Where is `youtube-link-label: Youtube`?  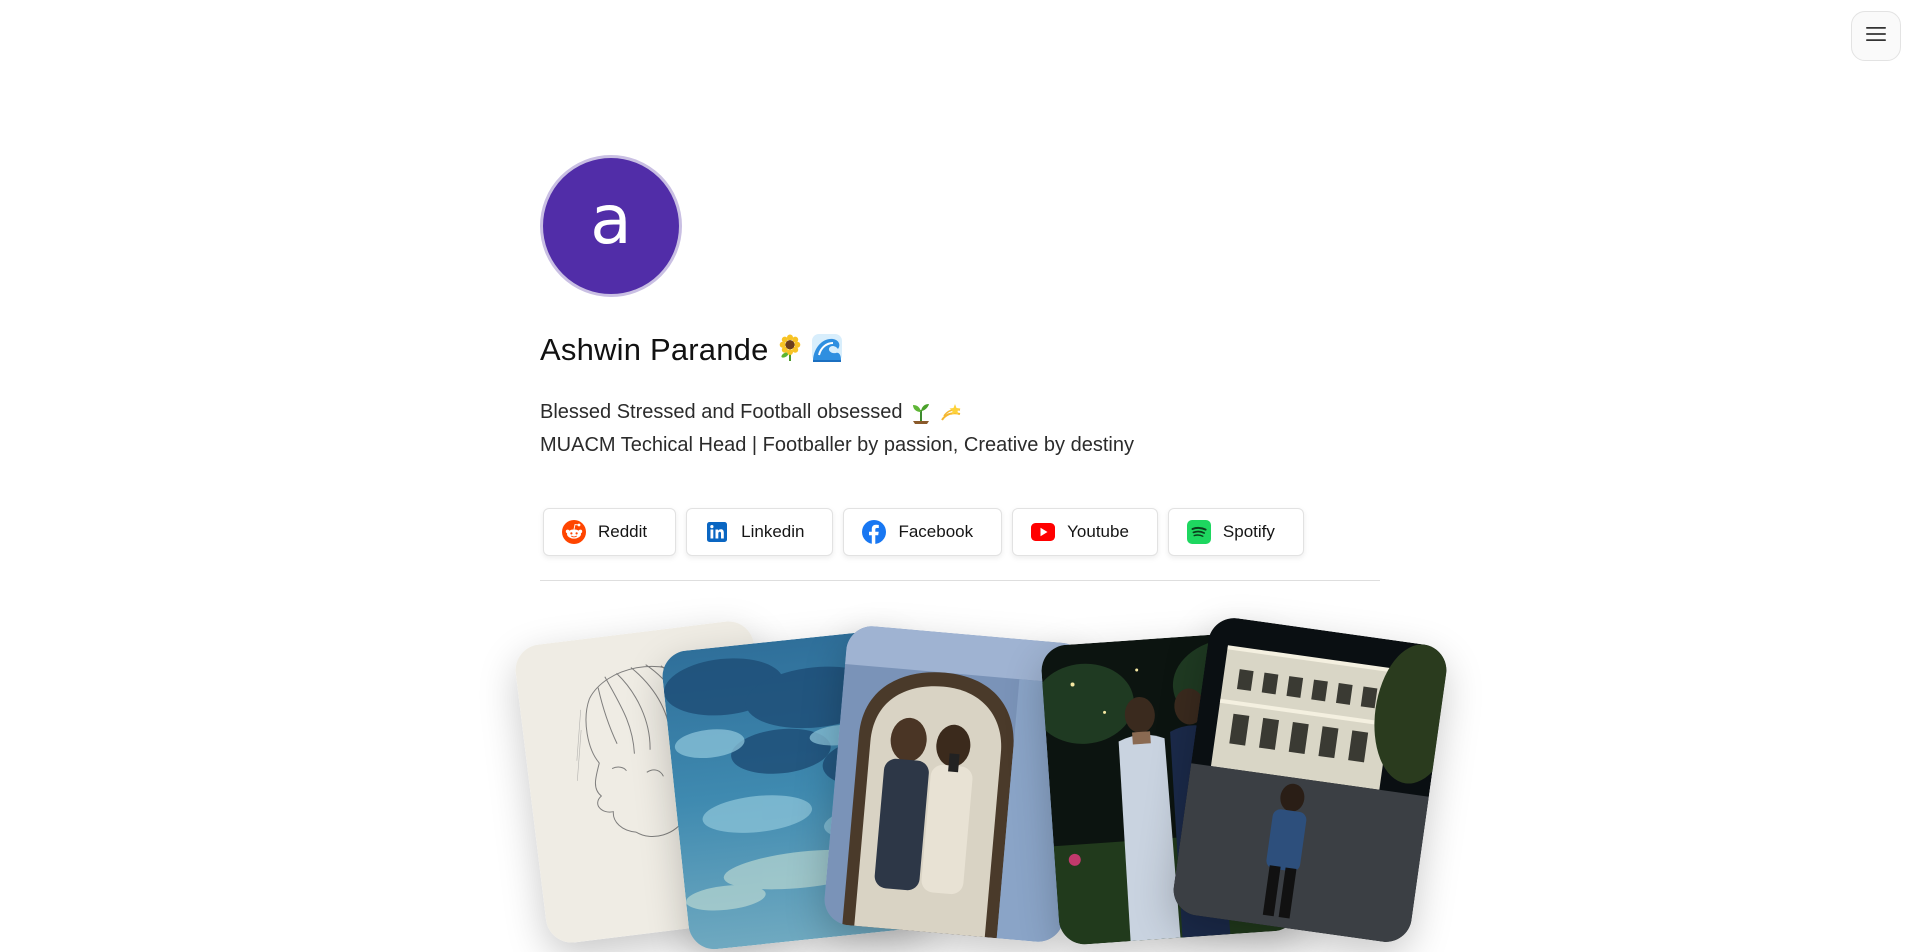 youtube-link-label: Youtube is located at coordinates (1098, 531).